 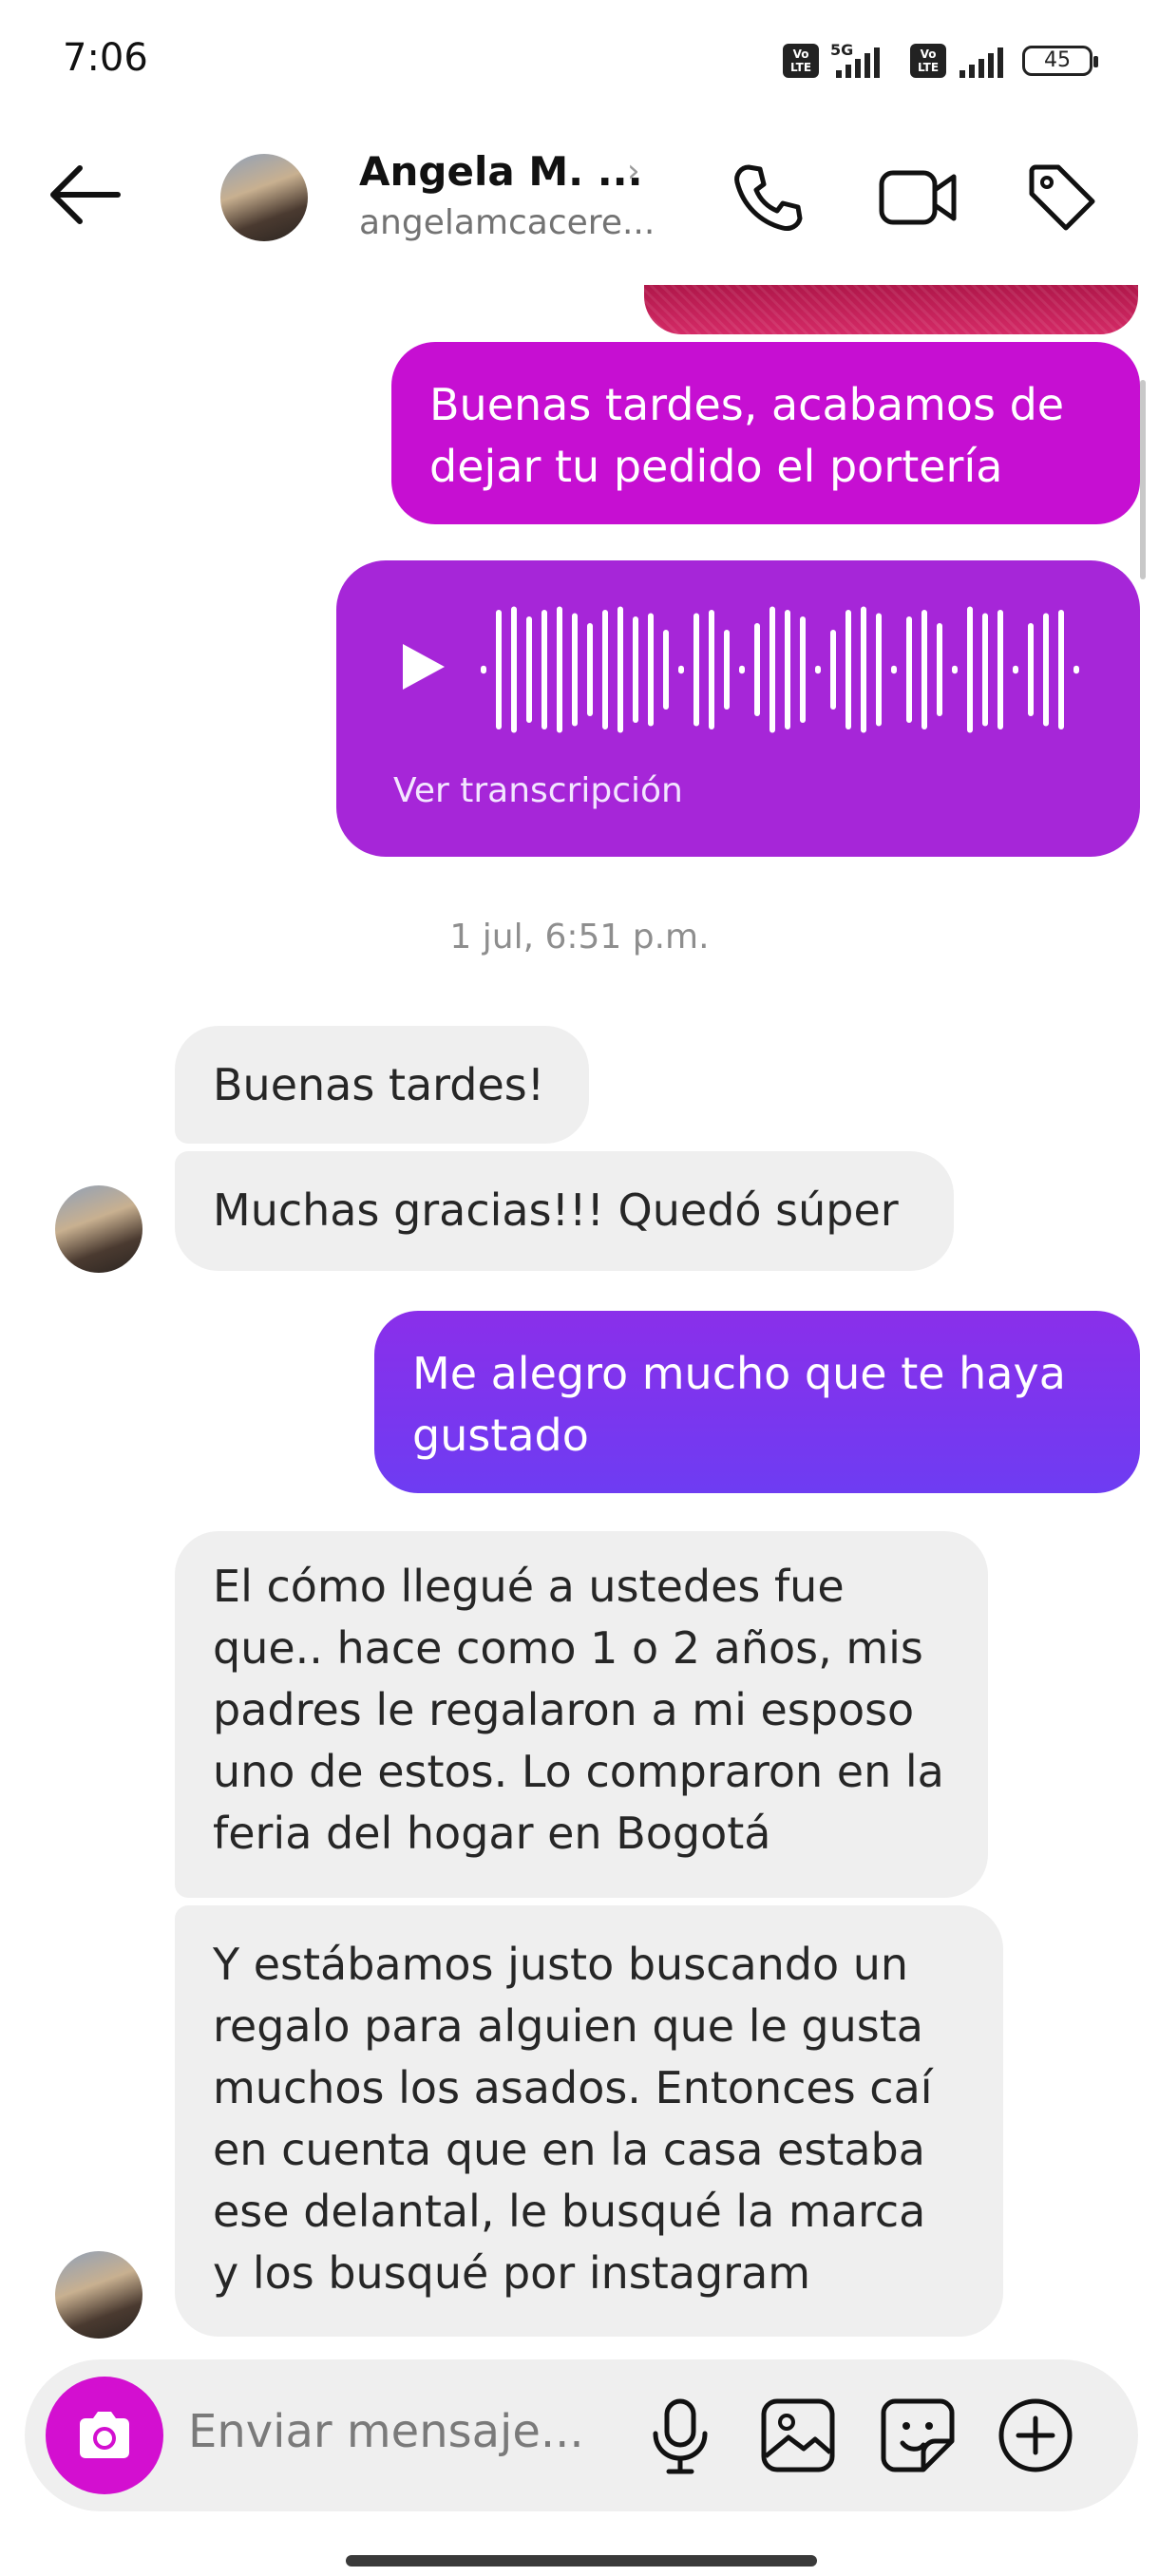 I want to click on message-text: Me alegro mucho que te haya gustado, so click(x=739, y=1404).